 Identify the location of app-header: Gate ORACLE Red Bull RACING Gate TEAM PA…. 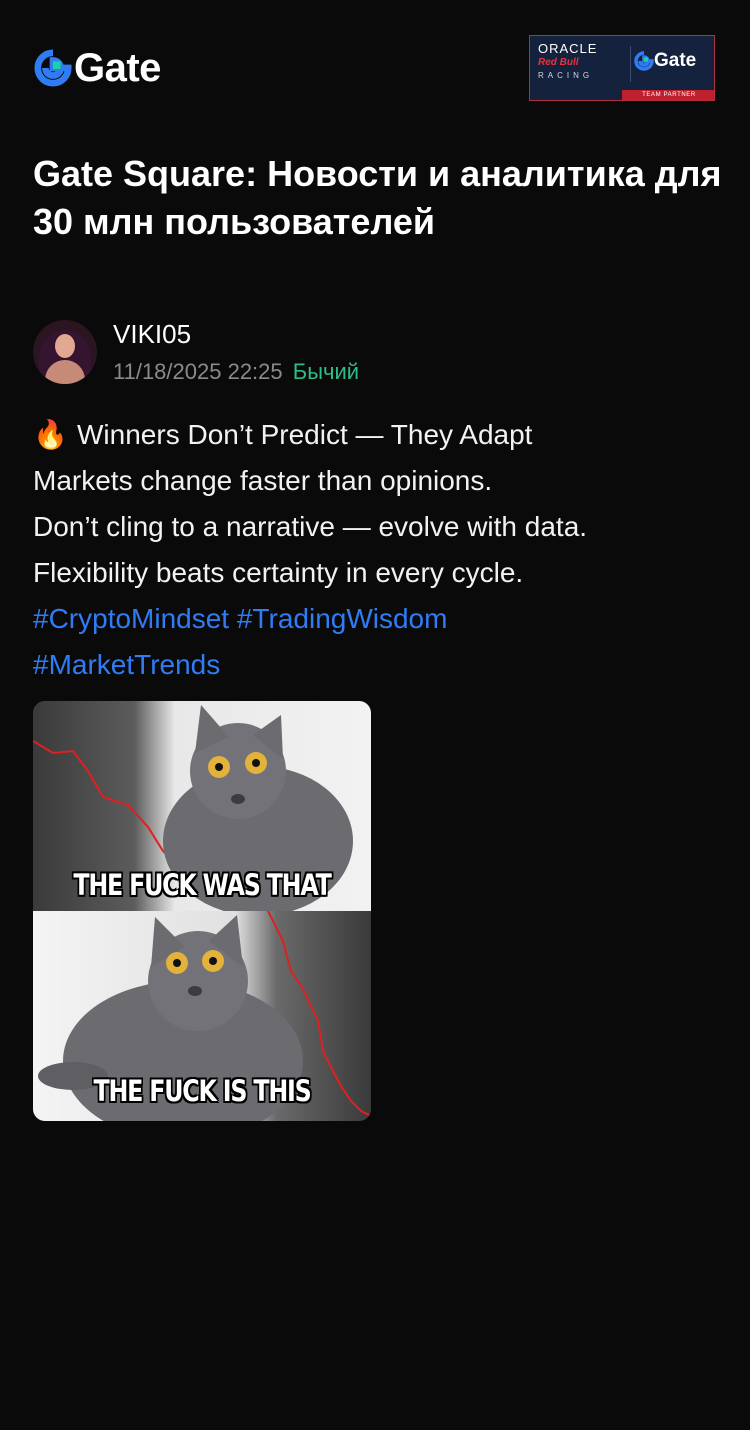
(375, 60).